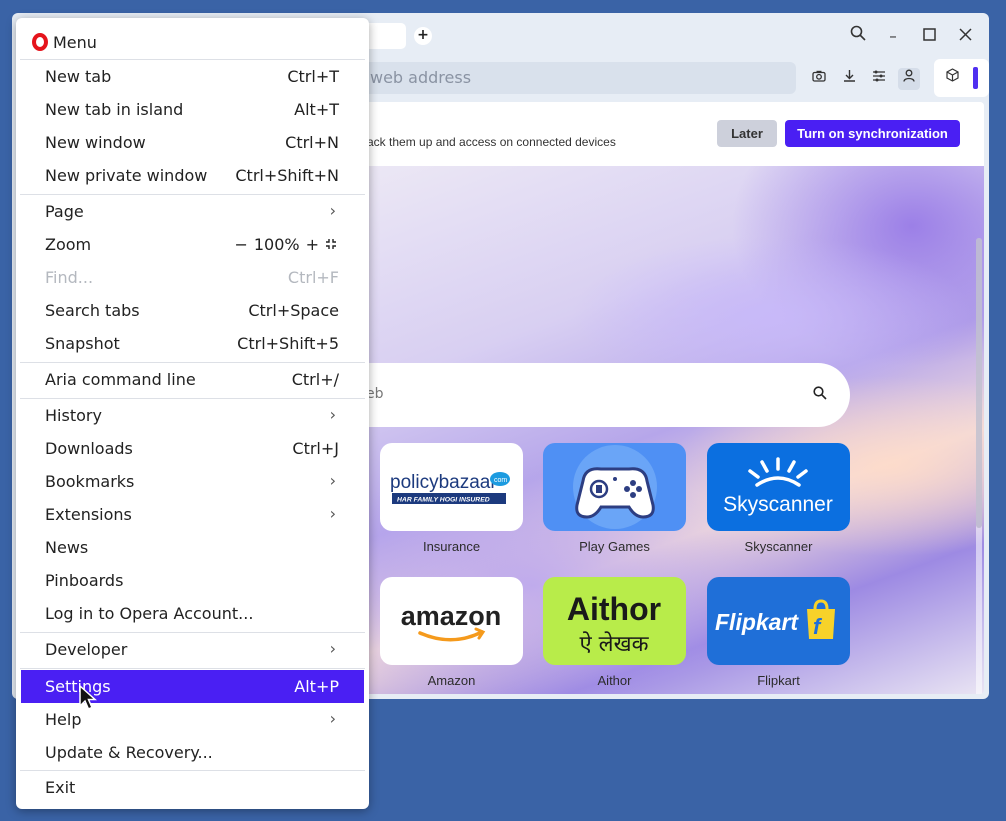 This screenshot has height=821, width=1006. Describe the element at coordinates (423, 36) in the screenshot. I see `new-tab-button: +` at that location.